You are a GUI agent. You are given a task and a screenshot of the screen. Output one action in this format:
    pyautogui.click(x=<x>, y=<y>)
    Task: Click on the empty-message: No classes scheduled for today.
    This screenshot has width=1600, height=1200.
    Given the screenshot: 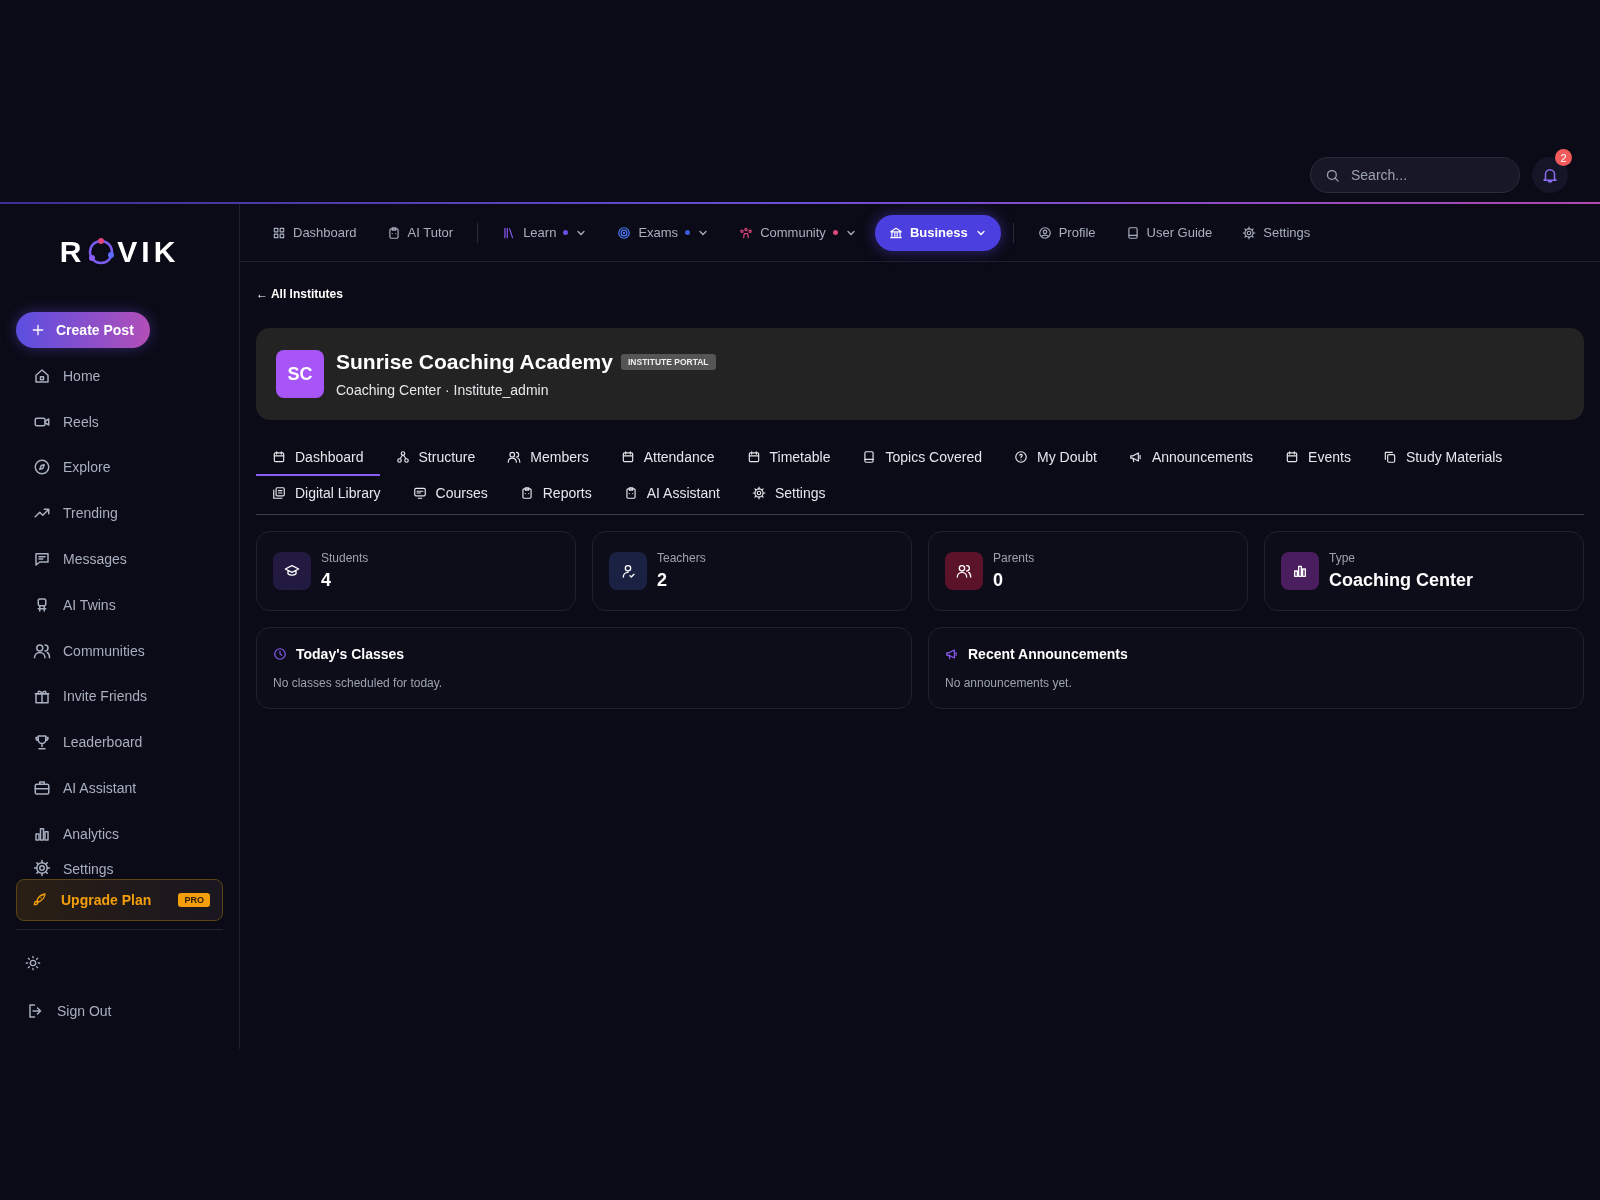 What is the action you would take?
    pyautogui.click(x=358, y=683)
    